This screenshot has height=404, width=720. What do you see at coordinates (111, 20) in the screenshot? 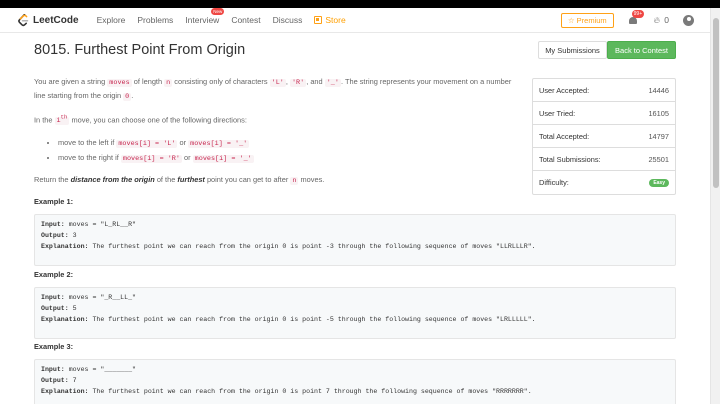
I see `nav-explore: Explore` at bounding box center [111, 20].